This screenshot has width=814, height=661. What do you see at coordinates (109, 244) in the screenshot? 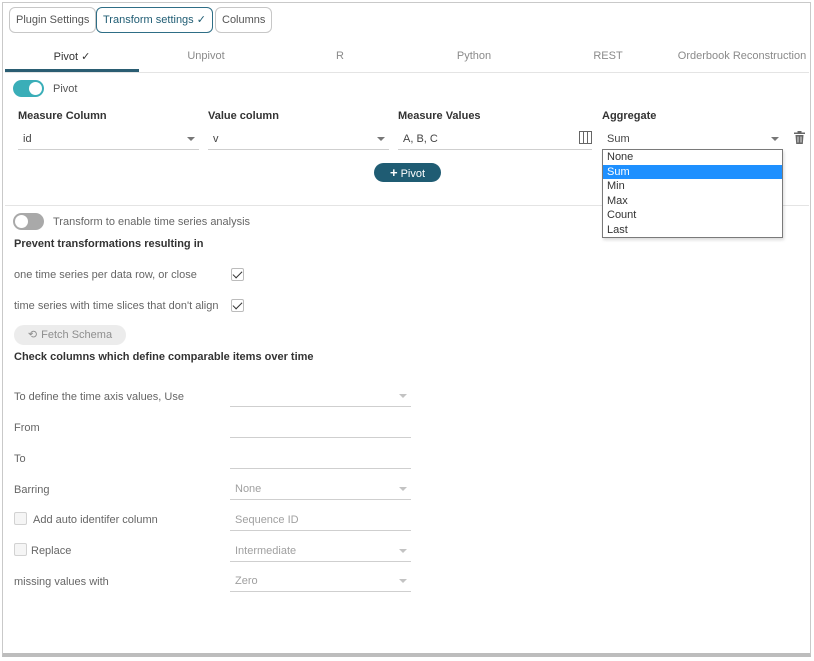
I see `prevent-heading: Prevent transformations resulting in` at bounding box center [109, 244].